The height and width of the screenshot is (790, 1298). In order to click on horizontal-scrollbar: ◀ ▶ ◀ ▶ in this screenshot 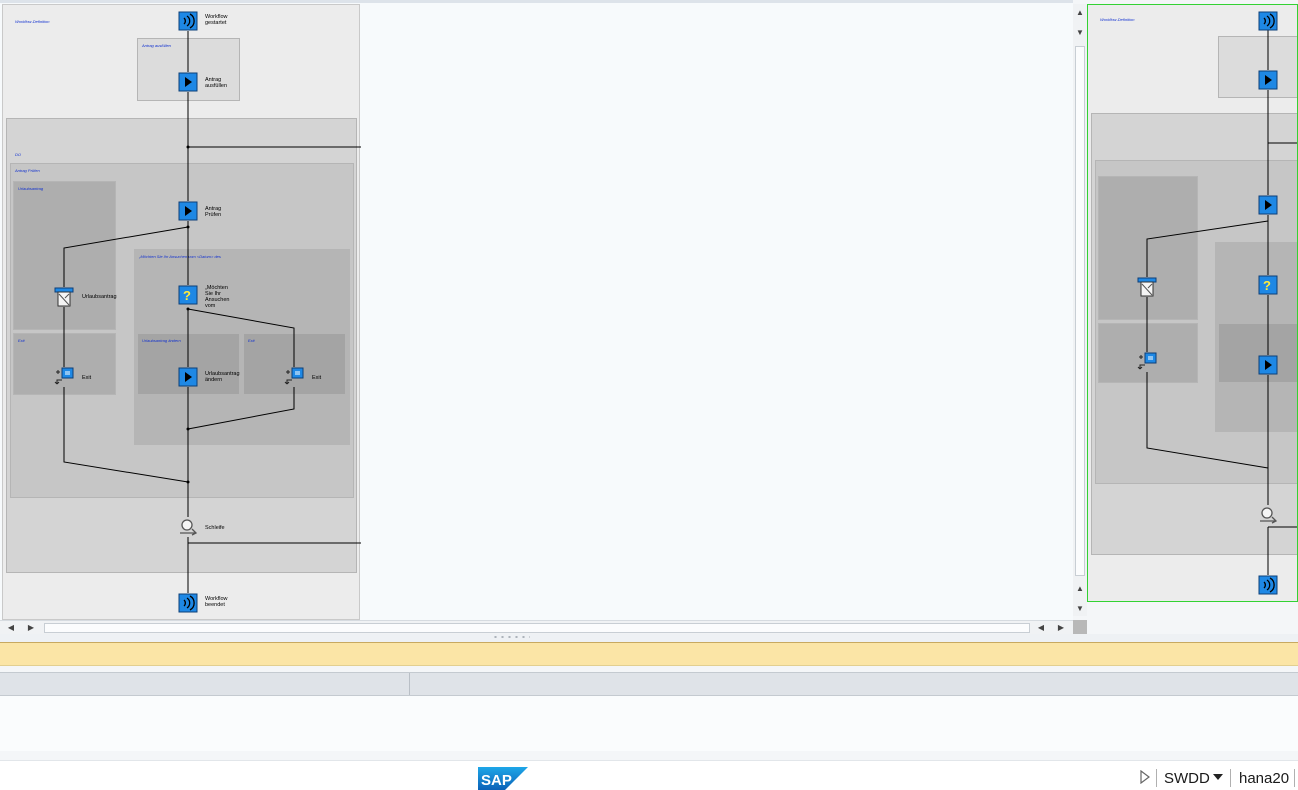, I will do `click(536, 627)`.